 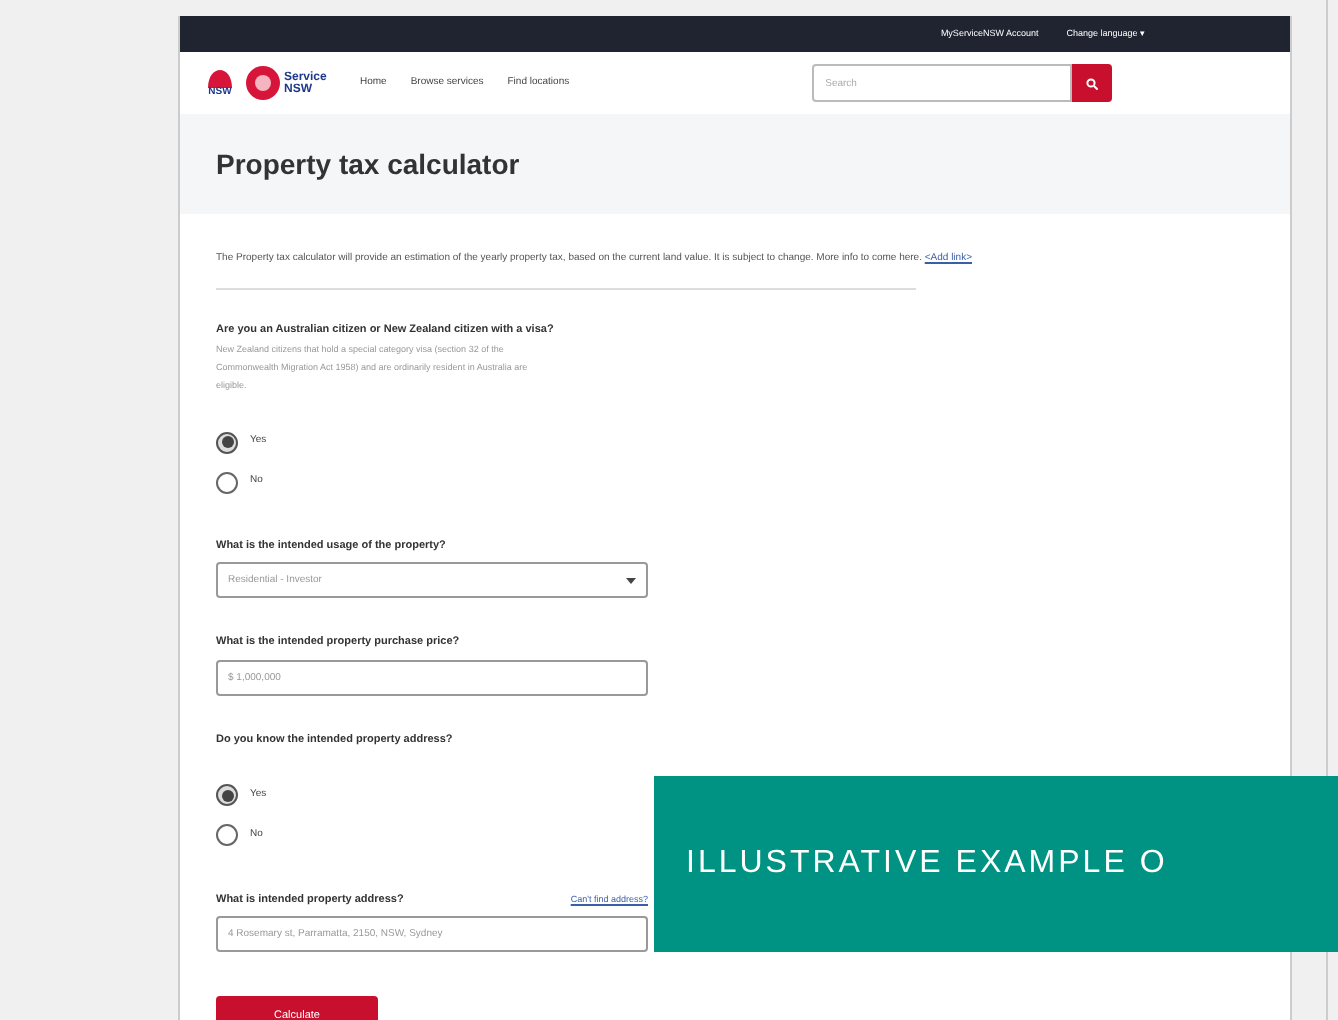 I want to click on page-title: Property tax calculator, so click(x=368, y=164).